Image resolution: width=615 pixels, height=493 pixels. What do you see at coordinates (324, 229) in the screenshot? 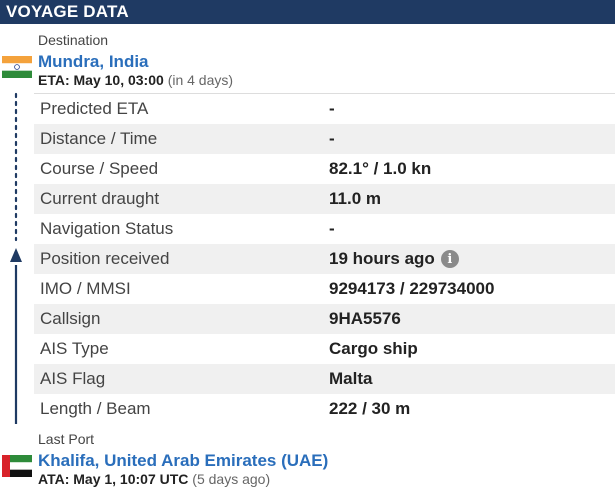
I see `table-row: Navigation Status -` at bounding box center [324, 229].